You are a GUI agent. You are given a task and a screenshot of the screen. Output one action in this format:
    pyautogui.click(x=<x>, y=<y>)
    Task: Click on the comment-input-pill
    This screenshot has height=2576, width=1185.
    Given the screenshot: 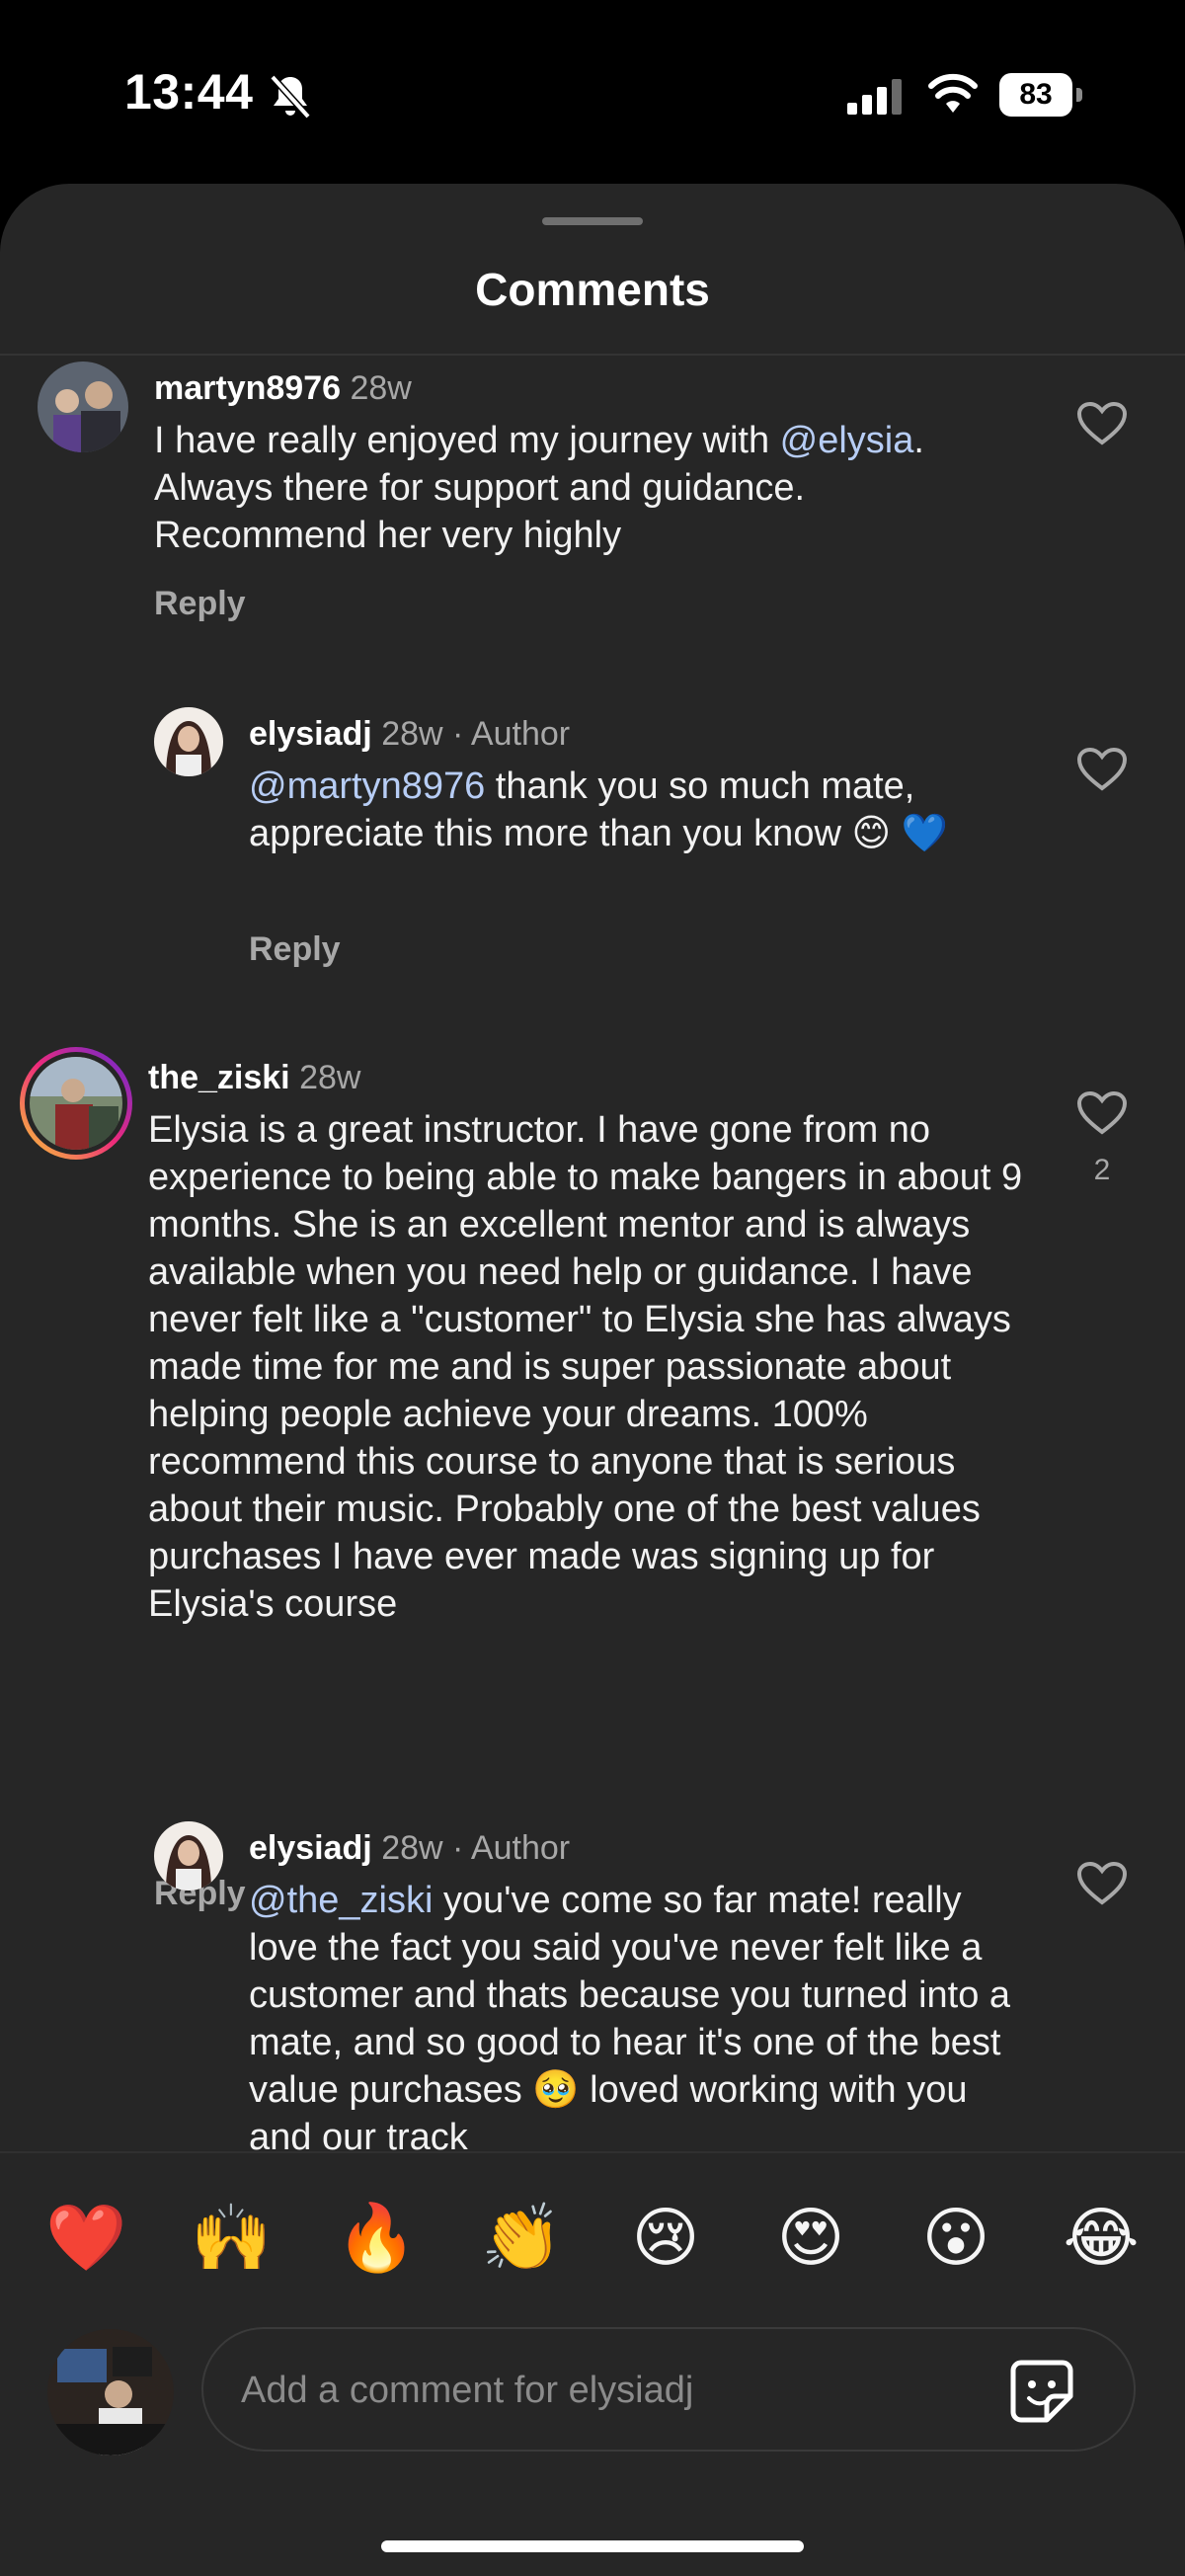 What is the action you would take?
    pyautogui.click(x=669, y=2389)
    